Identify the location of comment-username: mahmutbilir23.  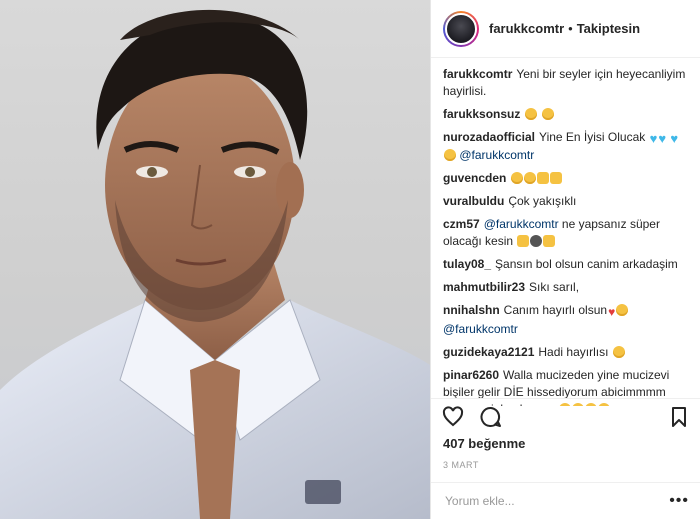
(484, 287).